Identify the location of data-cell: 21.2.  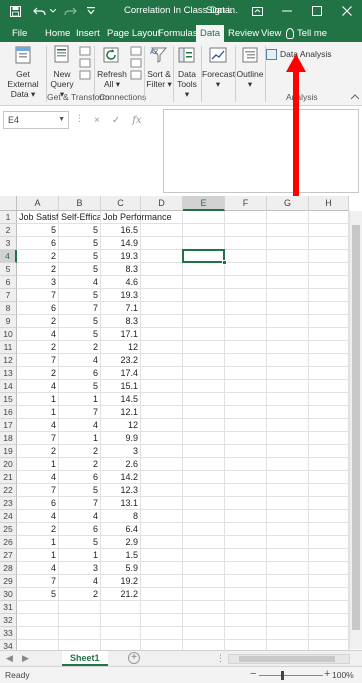
(121, 594).